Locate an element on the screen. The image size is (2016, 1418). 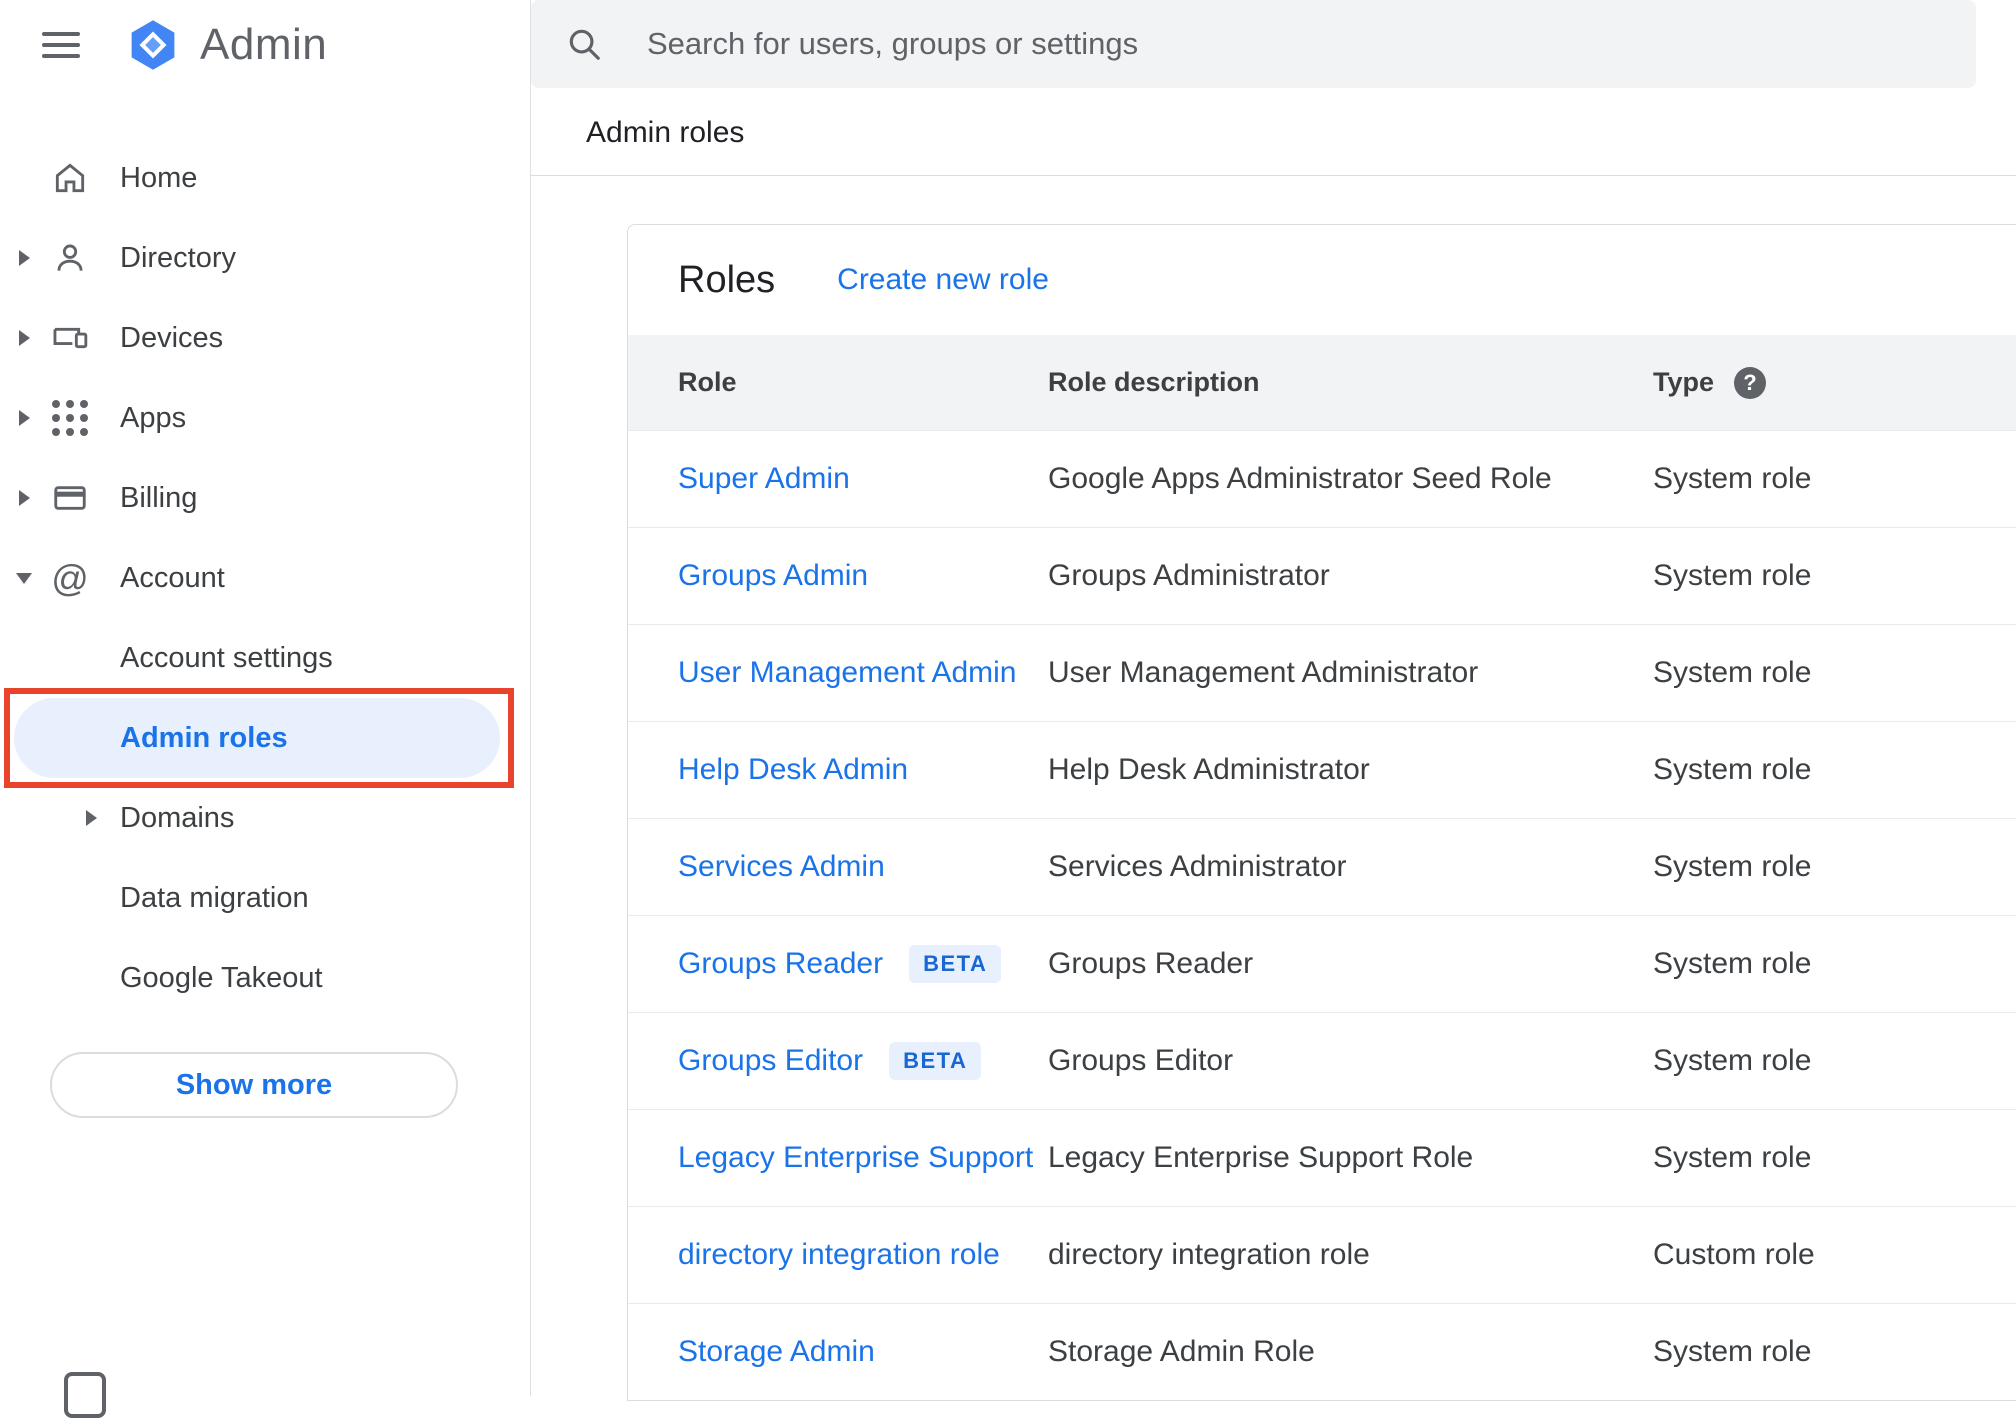
at-sign-icon: @ is located at coordinates (70, 578).